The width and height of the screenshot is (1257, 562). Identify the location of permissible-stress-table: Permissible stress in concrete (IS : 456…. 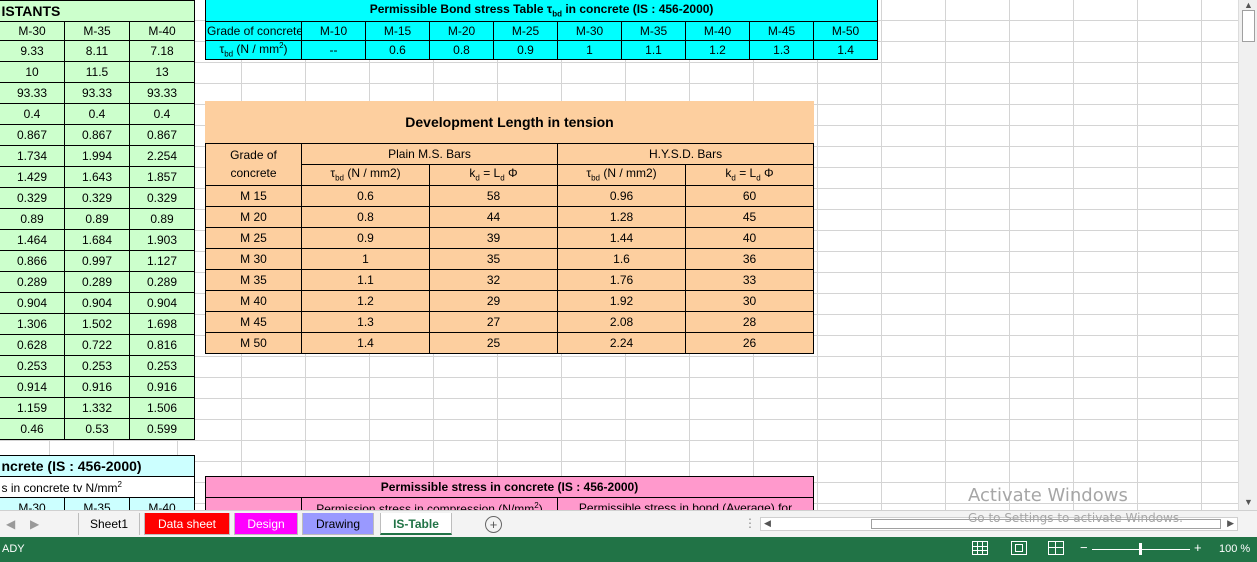
(509, 493).